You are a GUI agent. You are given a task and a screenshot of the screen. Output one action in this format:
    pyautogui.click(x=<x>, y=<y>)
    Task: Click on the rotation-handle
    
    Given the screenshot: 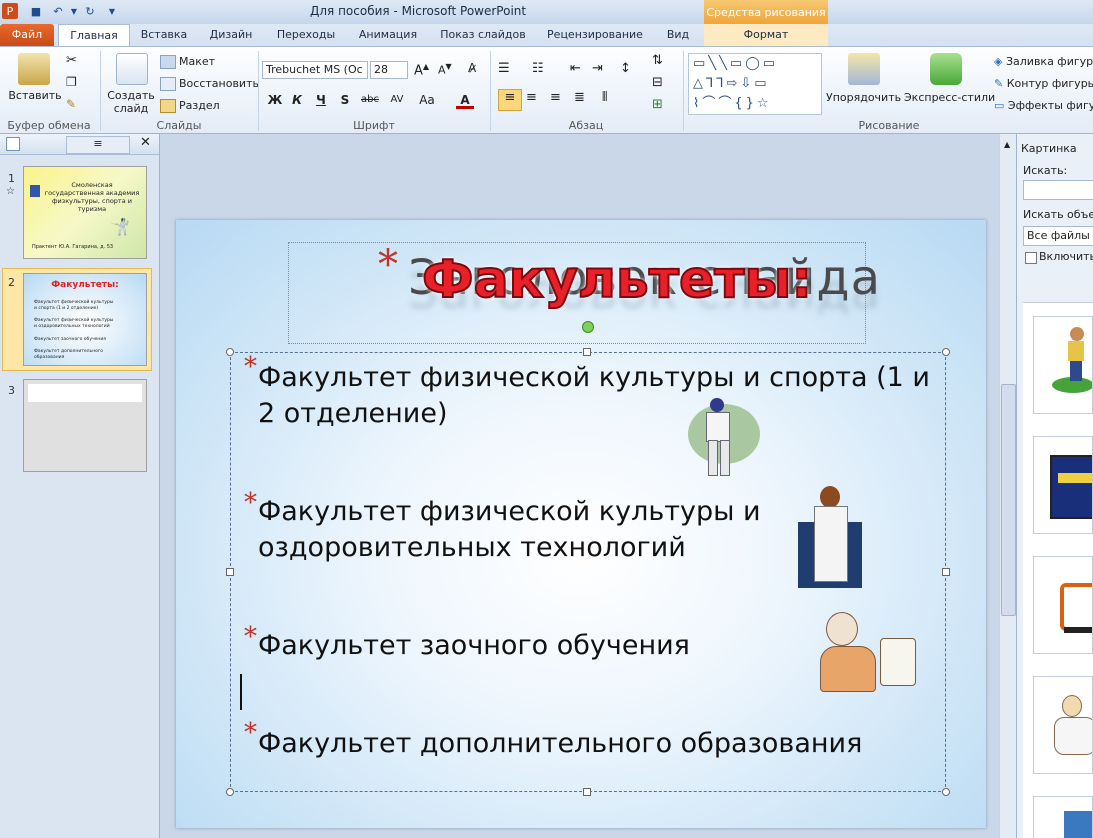 What is the action you would take?
    pyautogui.click(x=588, y=327)
    